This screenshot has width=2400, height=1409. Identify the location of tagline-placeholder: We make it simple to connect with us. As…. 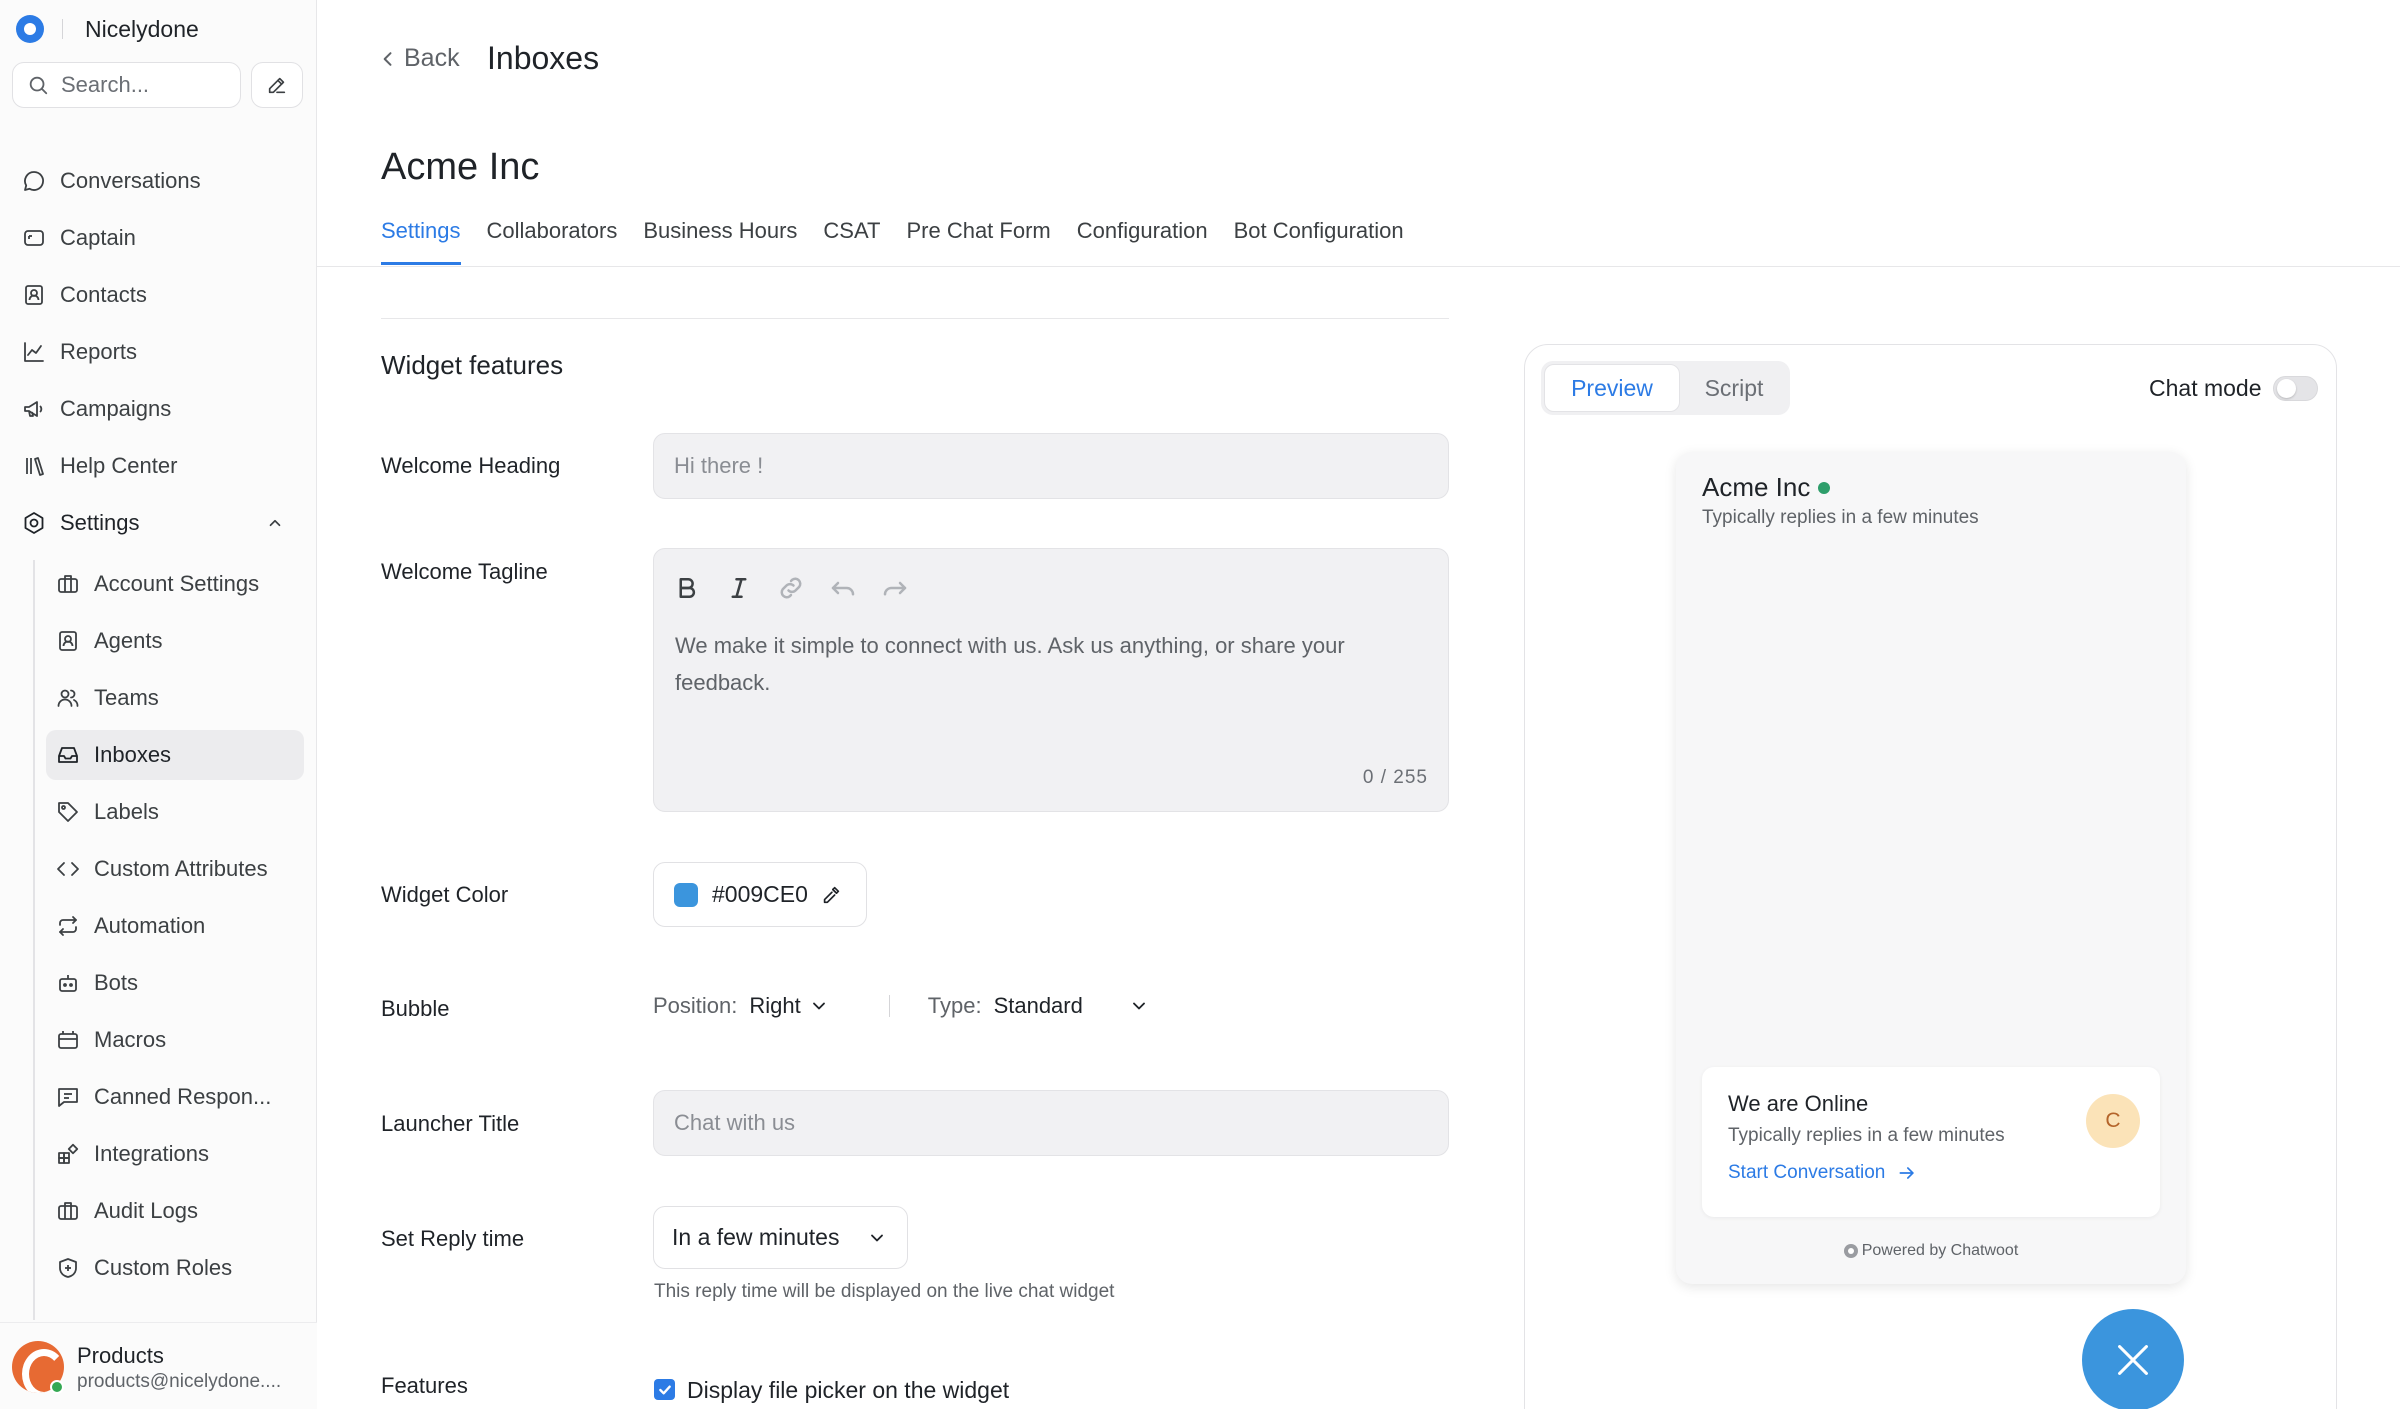
(1010, 664).